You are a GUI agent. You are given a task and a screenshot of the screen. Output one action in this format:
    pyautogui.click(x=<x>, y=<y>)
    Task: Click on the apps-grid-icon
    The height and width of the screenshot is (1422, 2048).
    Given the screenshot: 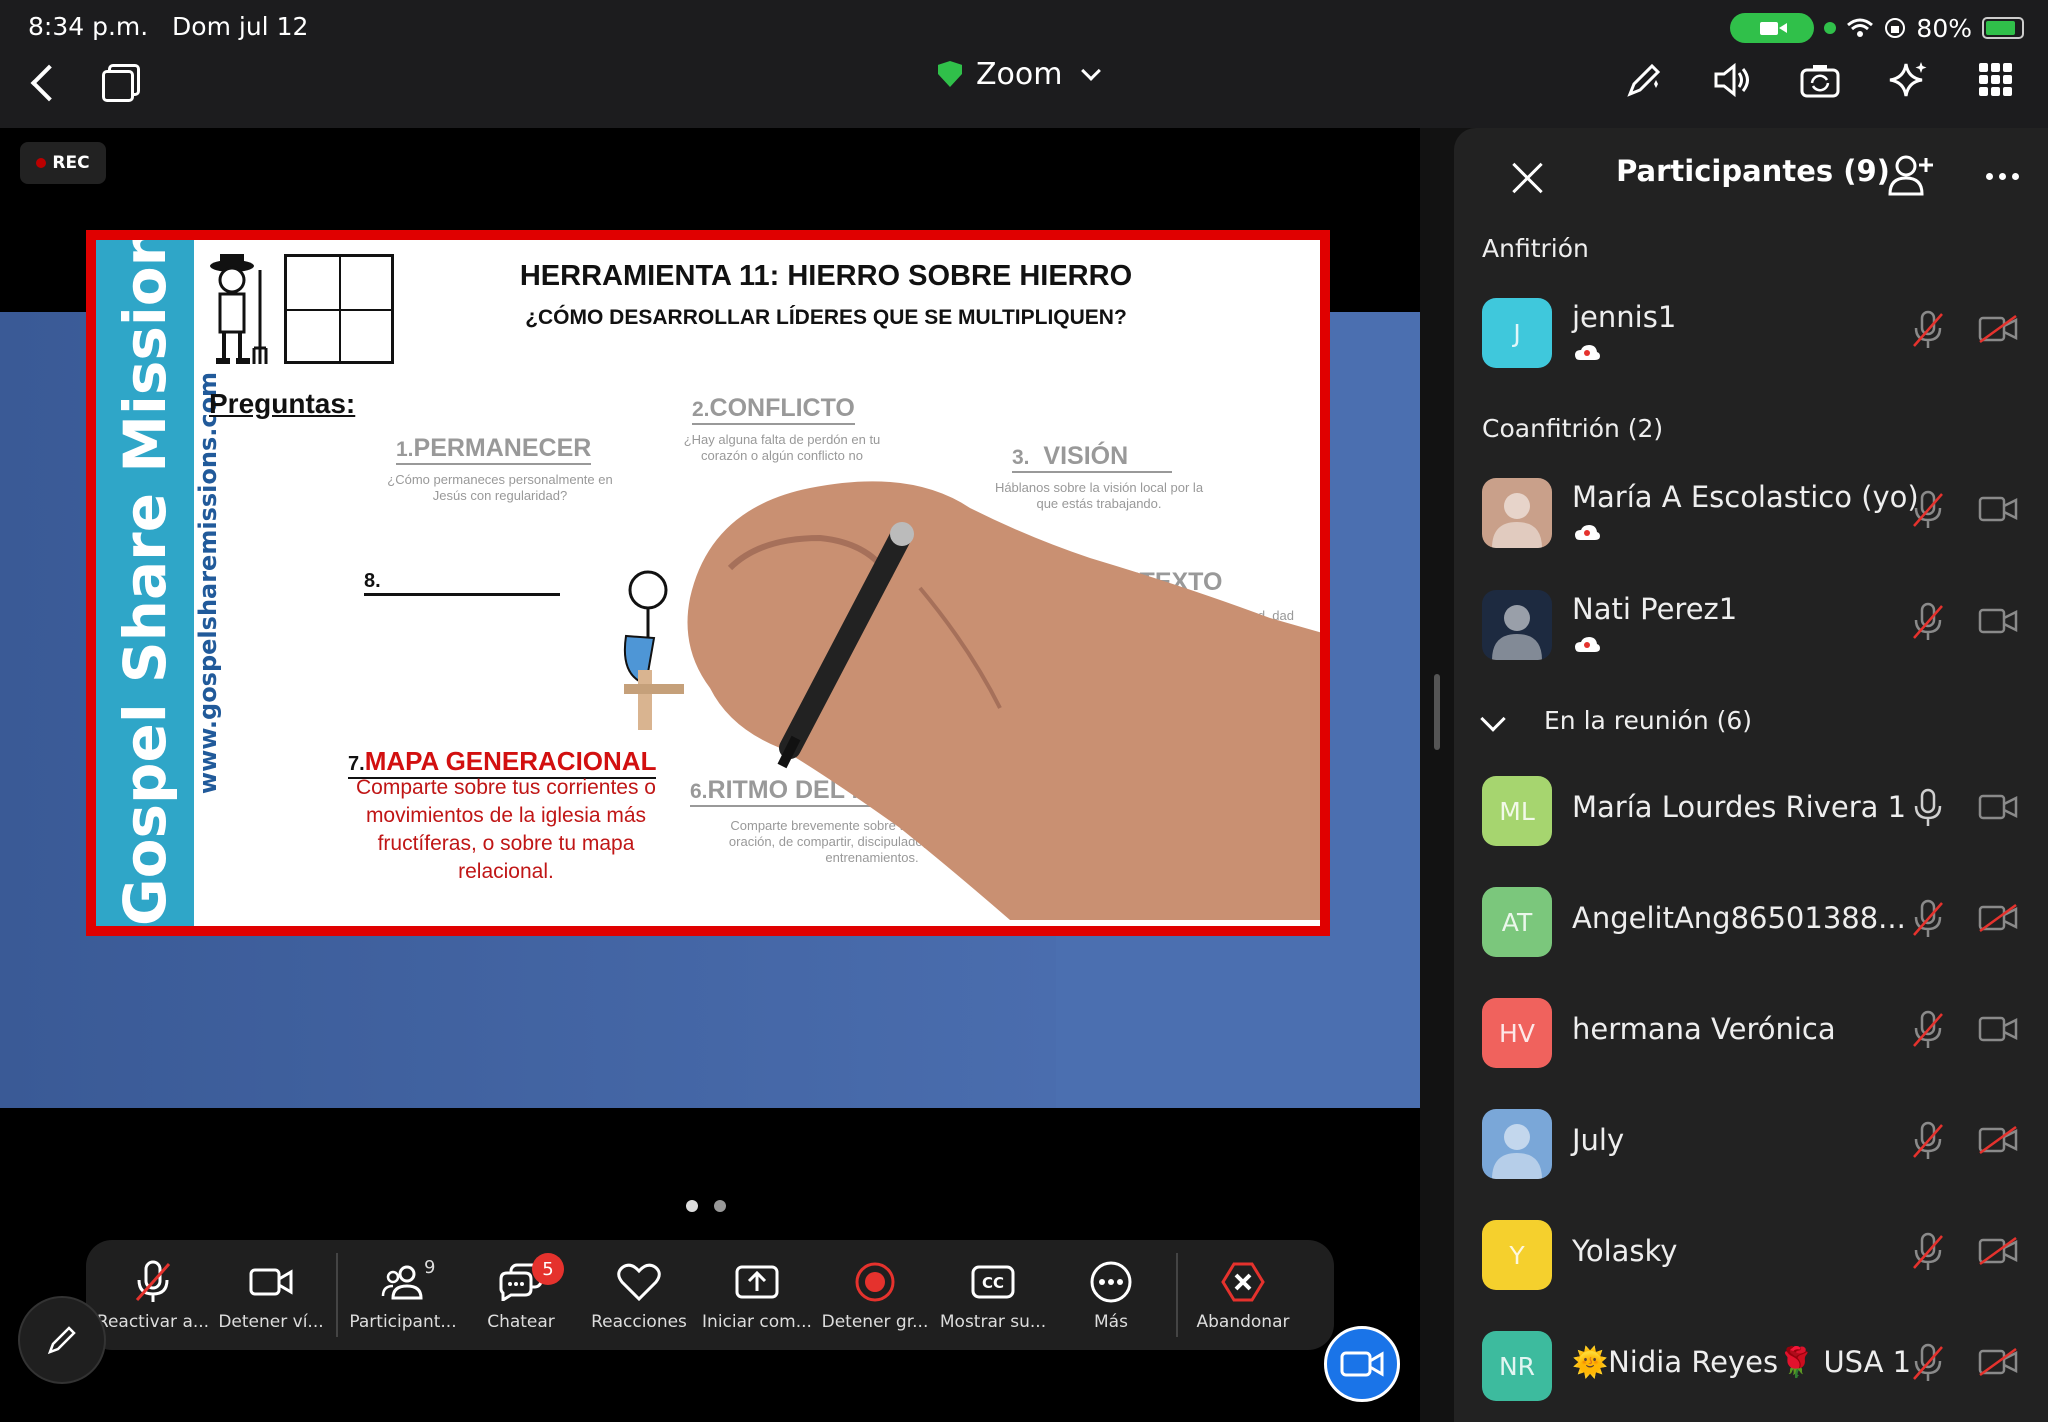 What is the action you would take?
    pyautogui.click(x=1996, y=80)
    